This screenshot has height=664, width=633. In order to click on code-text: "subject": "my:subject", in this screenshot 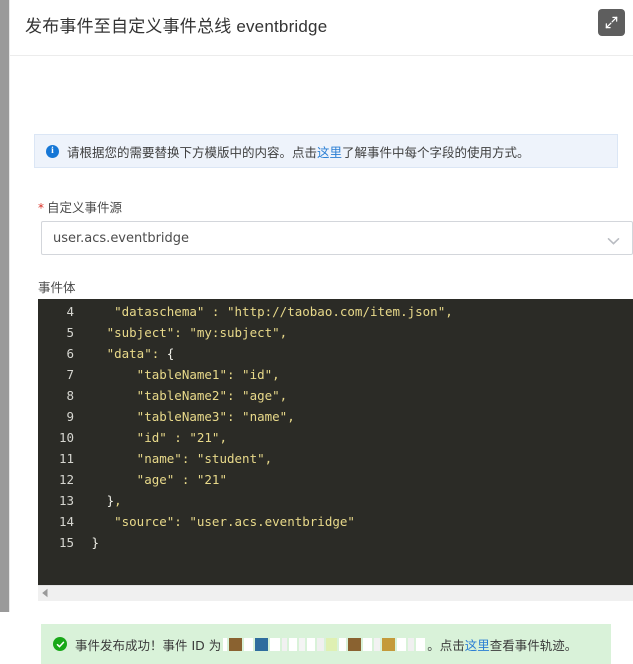, I will do `click(186, 332)`.